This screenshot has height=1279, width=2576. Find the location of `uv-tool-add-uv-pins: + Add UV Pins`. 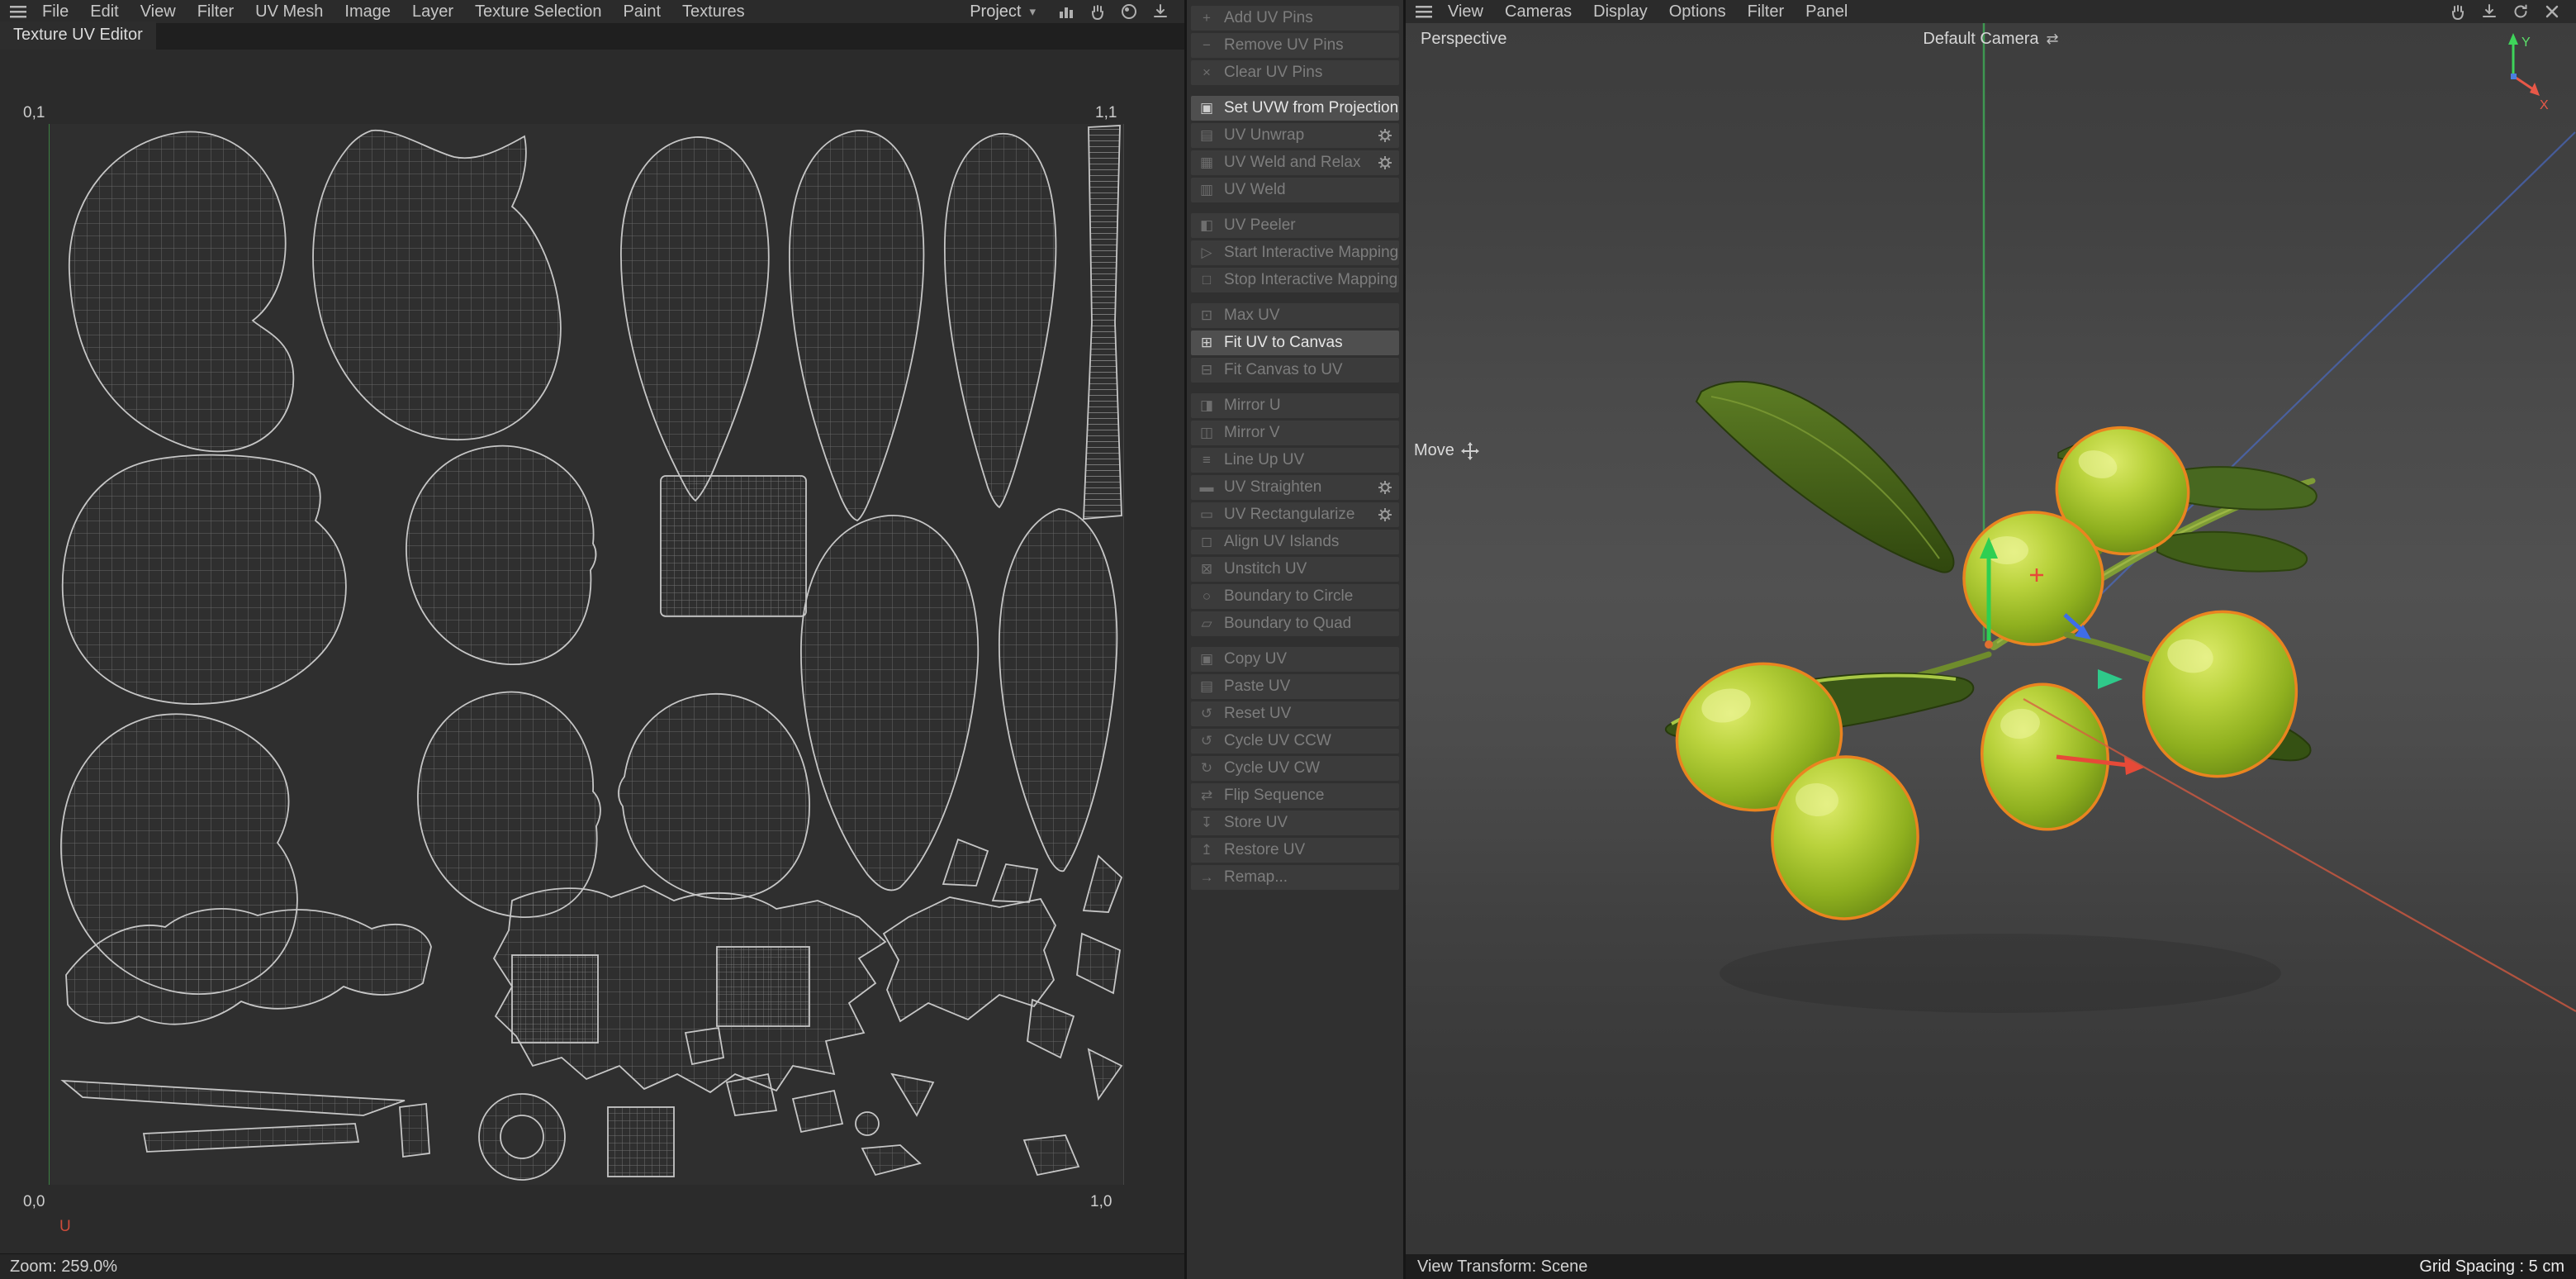

uv-tool-add-uv-pins: + Add UV Pins is located at coordinates (1295, 18).